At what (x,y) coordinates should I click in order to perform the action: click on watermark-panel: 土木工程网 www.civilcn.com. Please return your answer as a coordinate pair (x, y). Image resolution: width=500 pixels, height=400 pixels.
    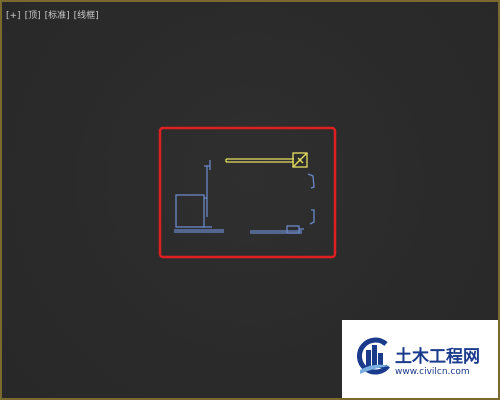
    Looking at the image, I should click on (420, 359).